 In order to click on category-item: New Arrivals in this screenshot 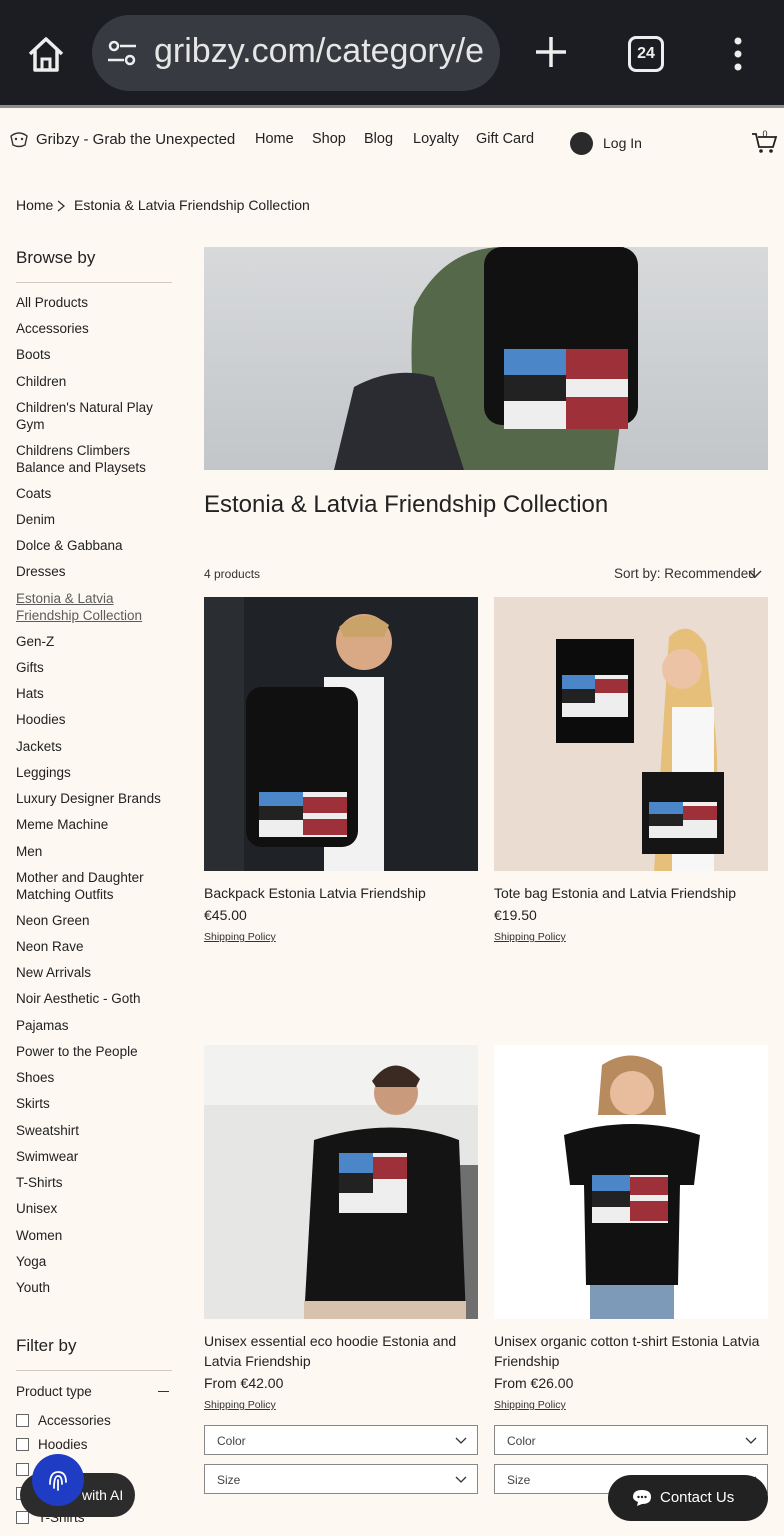, I will do `click(96, 972)`.